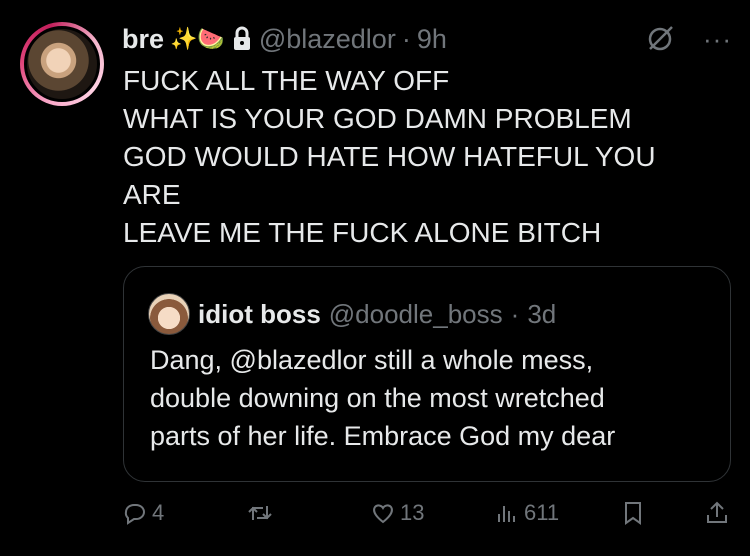 The width and height of the screenshot is (750, 556). What do you see at coordinates (541, 314) in the screenshot?
I see `quote-timestamp: 3d` at bounding box center [541, 314].